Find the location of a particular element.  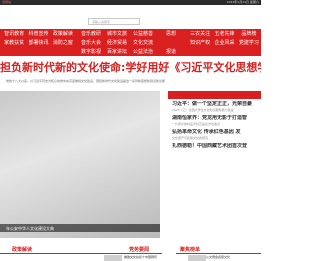

nav-item: 音乐大会 is located at coordinates (91, 42).